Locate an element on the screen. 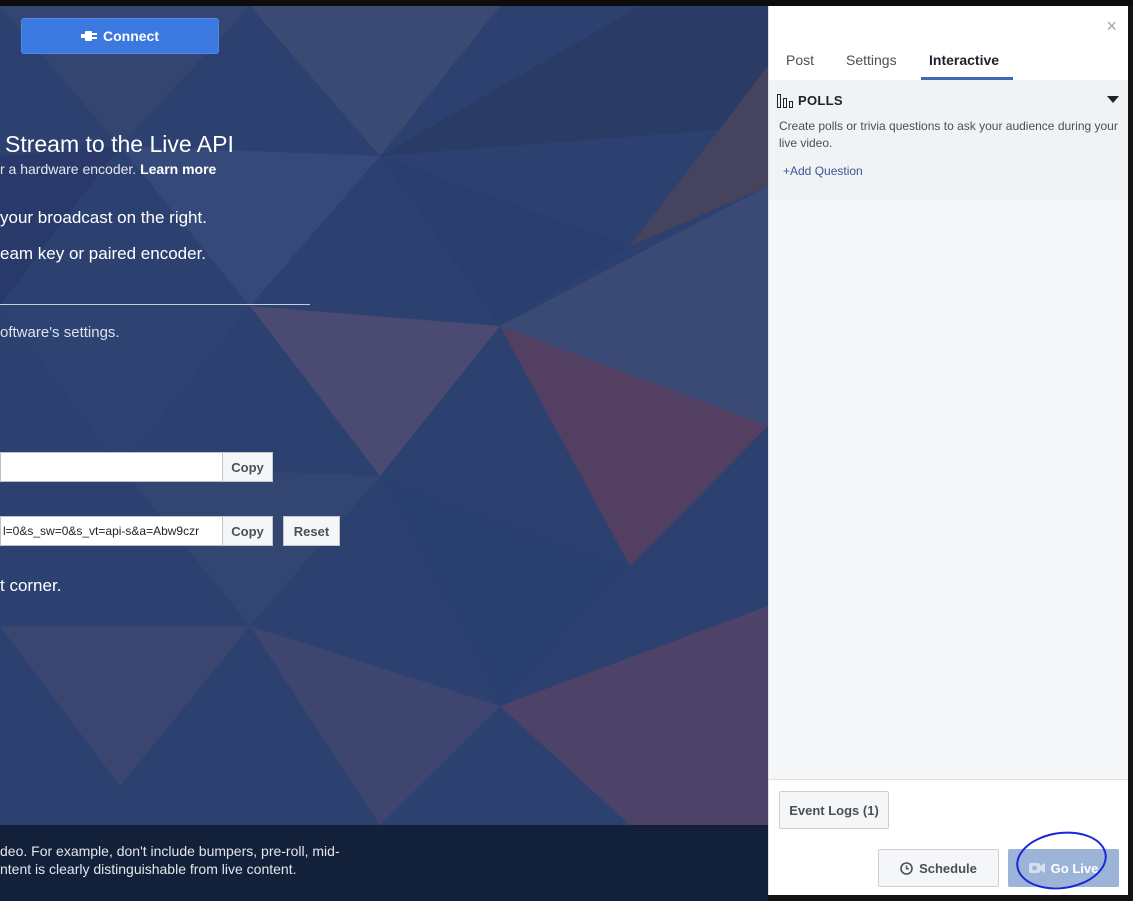 This screenshot has width=1133, height=901. copy-server-url-button: Copy is located at coordinates (247, 467).